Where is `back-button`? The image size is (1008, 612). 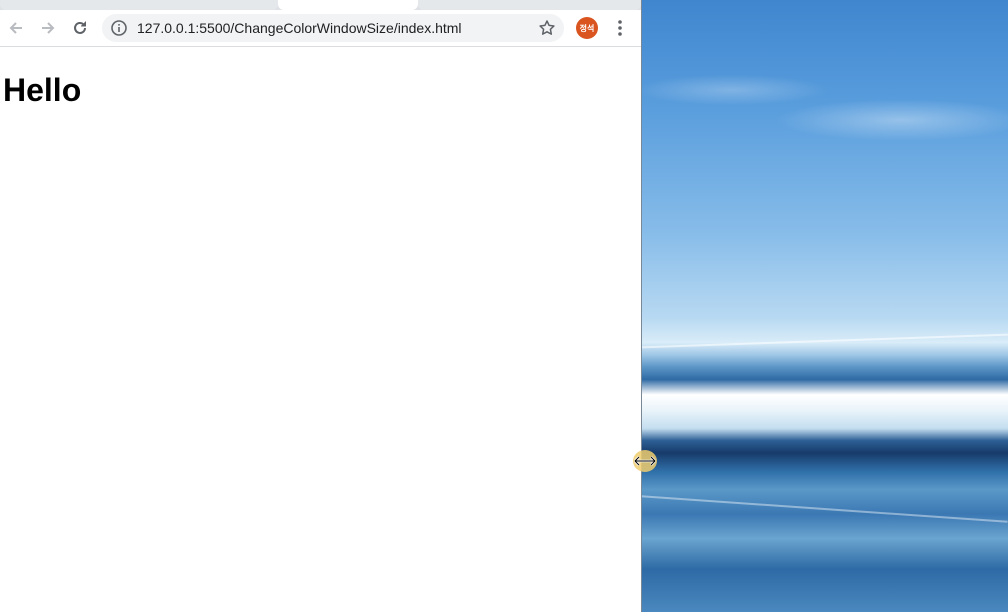 back-button is located at coordinates (16, 28).